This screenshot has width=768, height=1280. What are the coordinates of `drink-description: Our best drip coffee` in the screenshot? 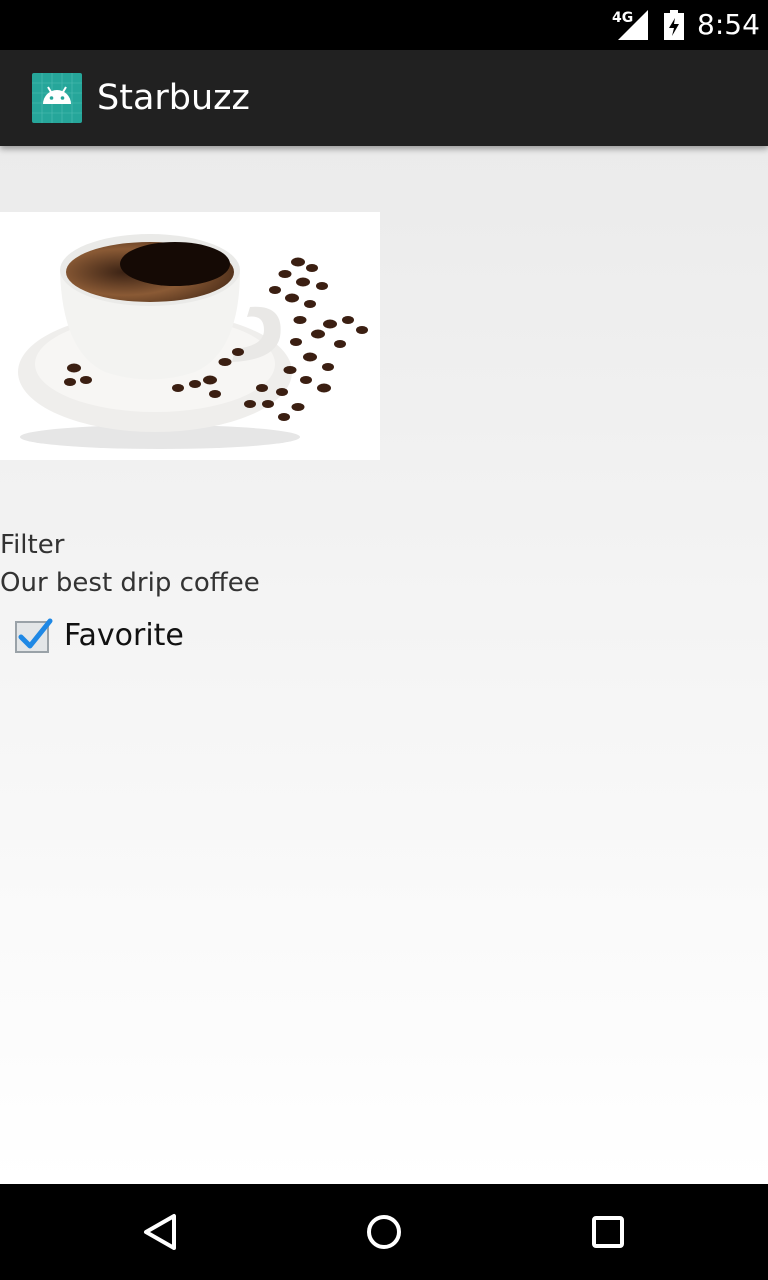 It's located at (130, 583).